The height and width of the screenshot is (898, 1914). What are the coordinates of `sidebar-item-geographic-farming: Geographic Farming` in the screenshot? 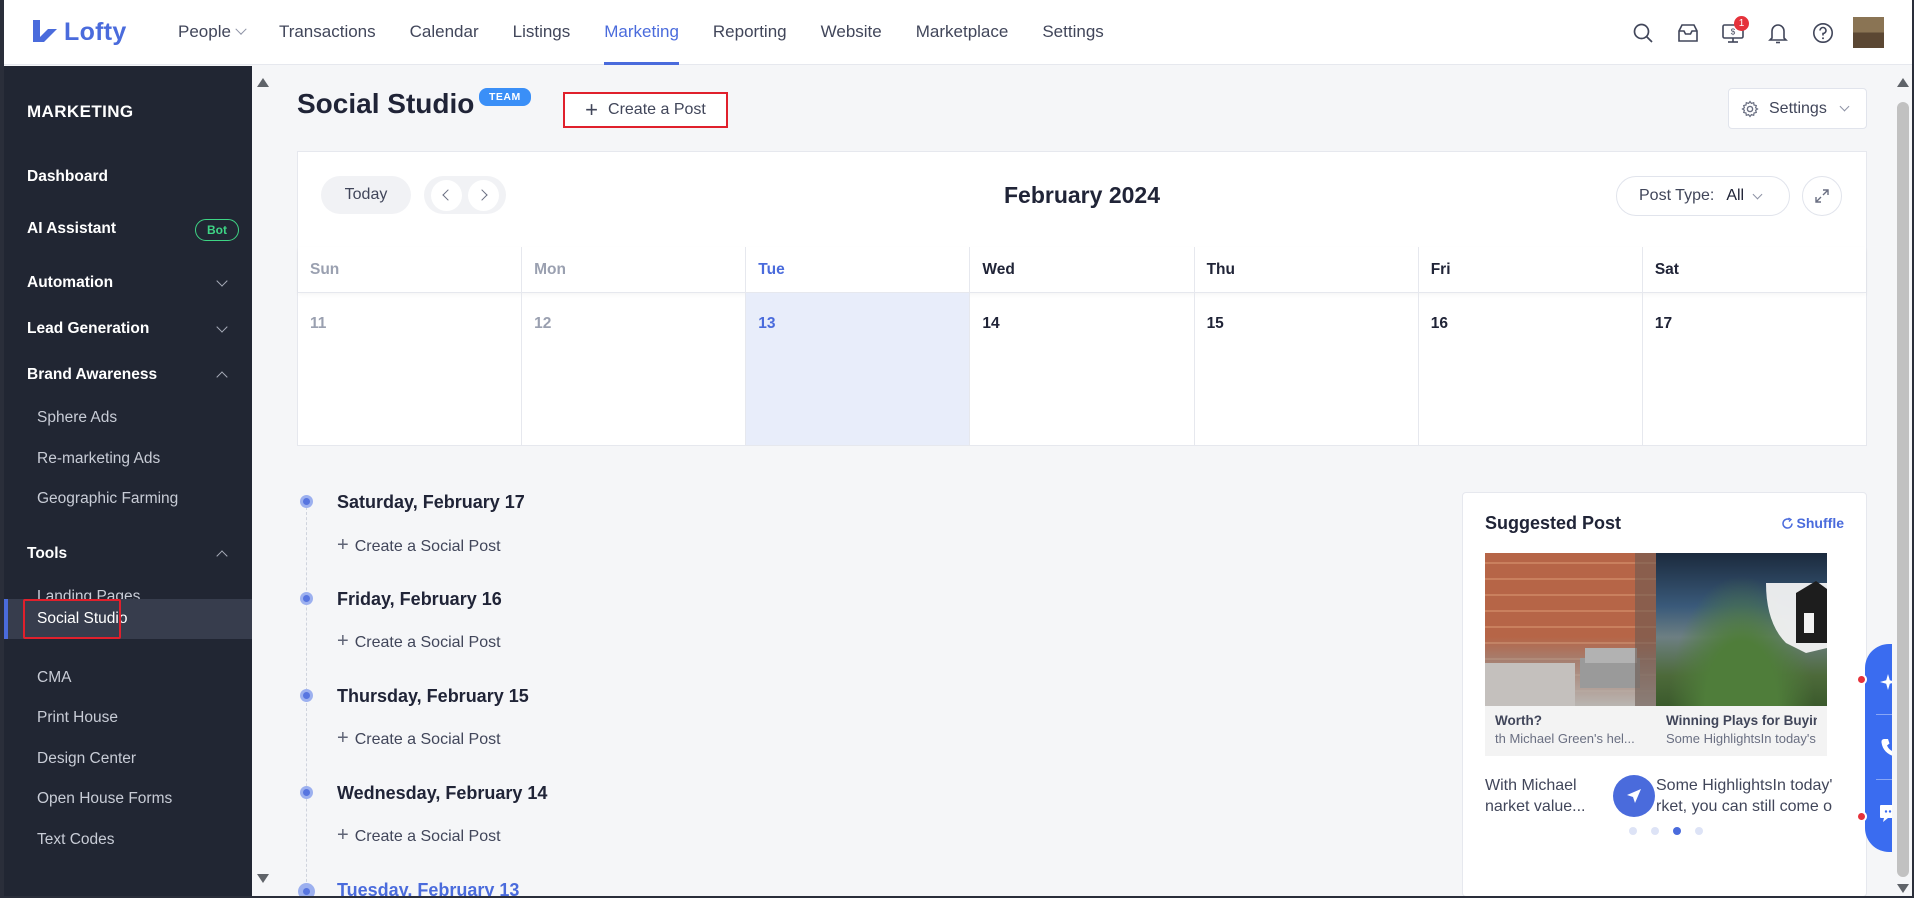 It's located at (128, 499).